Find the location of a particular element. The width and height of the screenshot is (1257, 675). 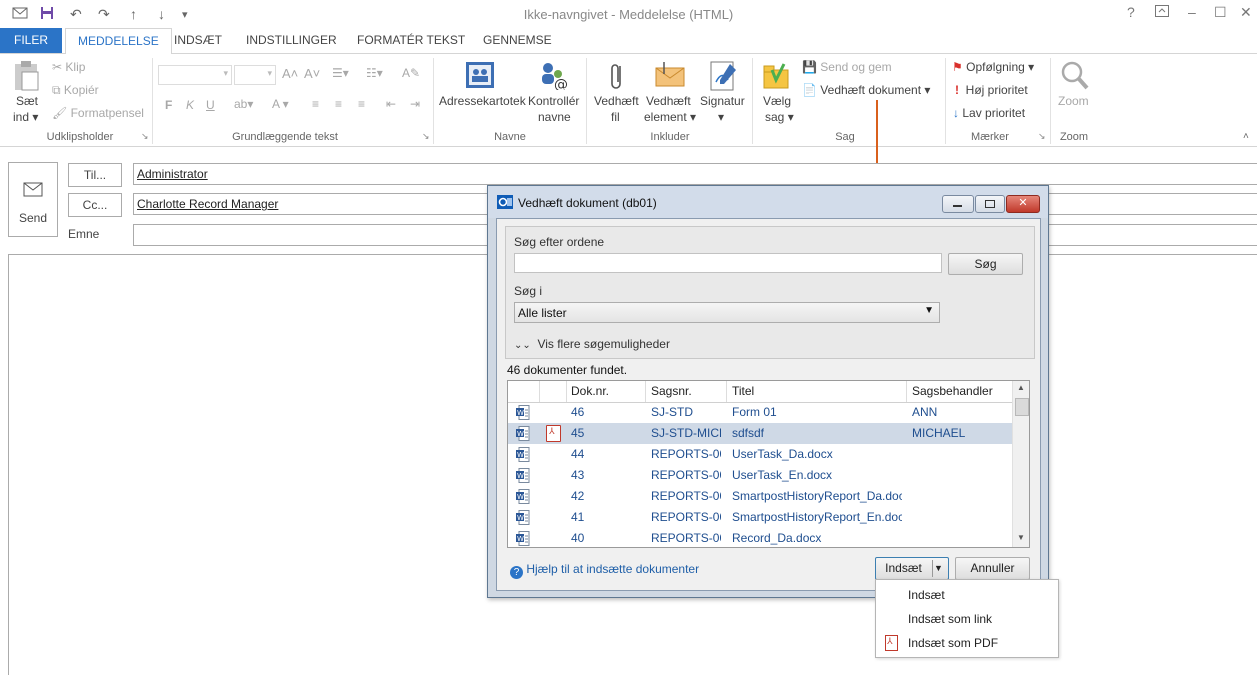

signature-icon is located at coordinates (723, 76).